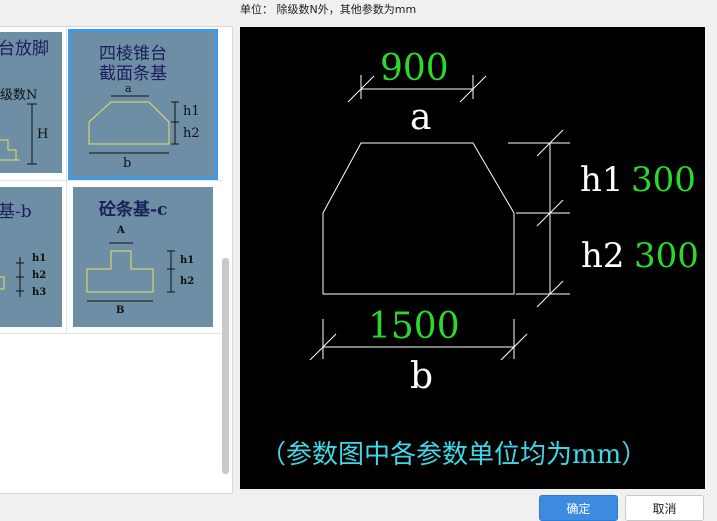  Describe the element at coordinates (414, 326) in the screenshot. I see `param-b-value: 1500` at that location.